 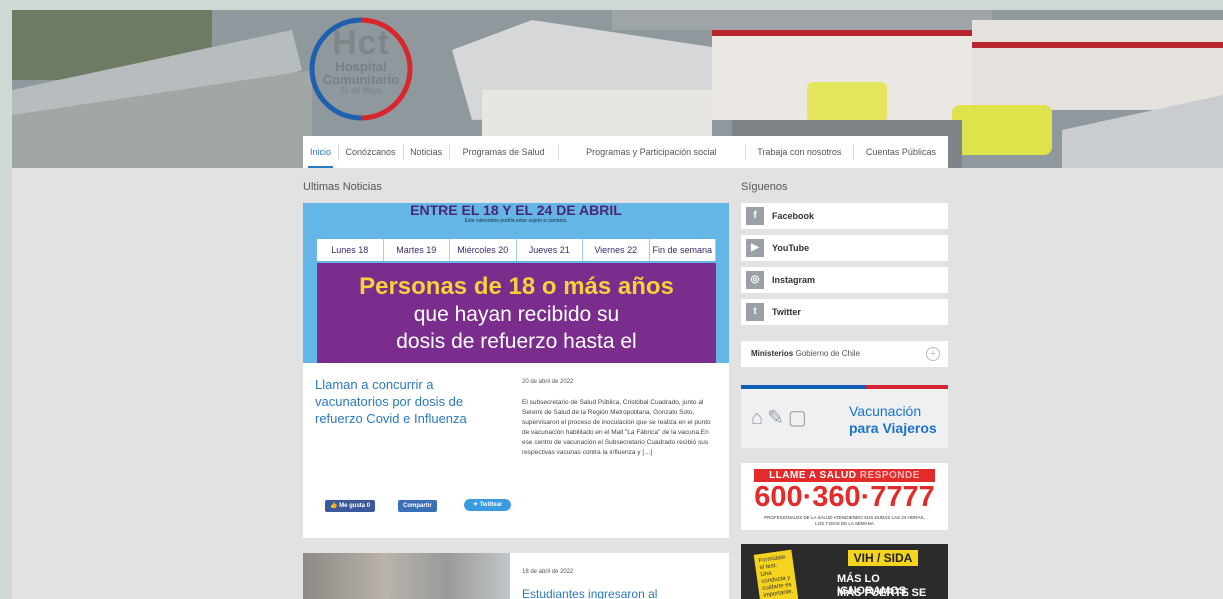 What do you see at coordinates (772, 353) in the screenshot?
I see `ministerios-label: Ministerios` at bounding box center [772, 353].